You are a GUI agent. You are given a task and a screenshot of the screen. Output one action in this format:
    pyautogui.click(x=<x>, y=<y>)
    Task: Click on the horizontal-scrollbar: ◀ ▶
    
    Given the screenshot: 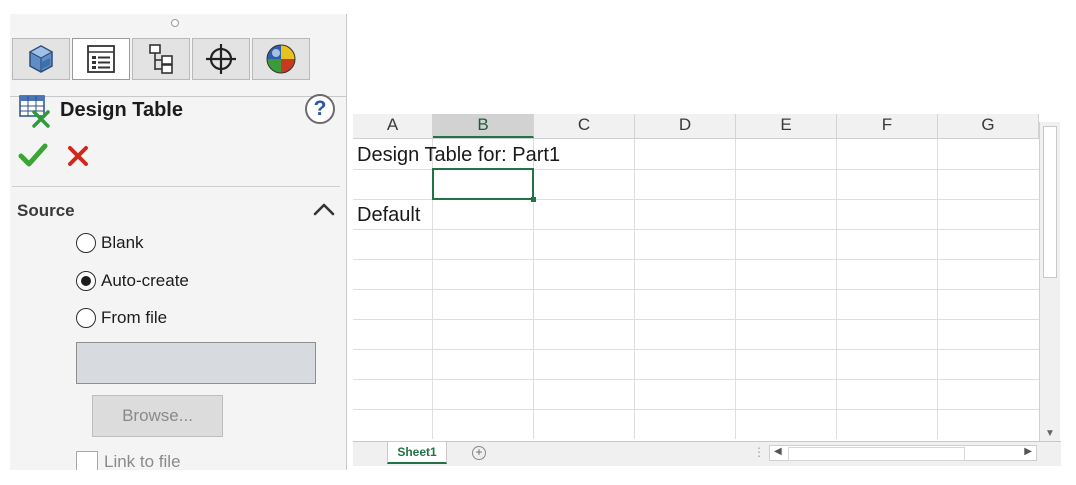 What is the action you would take?
    pyautogui.click(x=903, y=453)
    